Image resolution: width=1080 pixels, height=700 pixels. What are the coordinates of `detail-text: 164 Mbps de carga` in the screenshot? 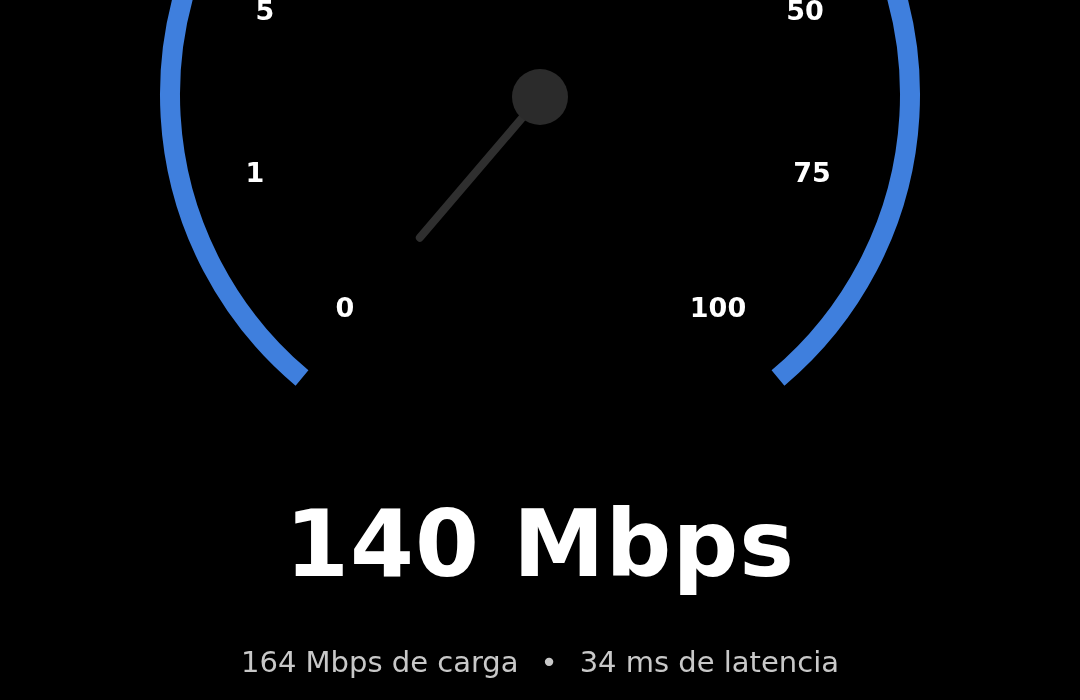 It's located at (380, 662).